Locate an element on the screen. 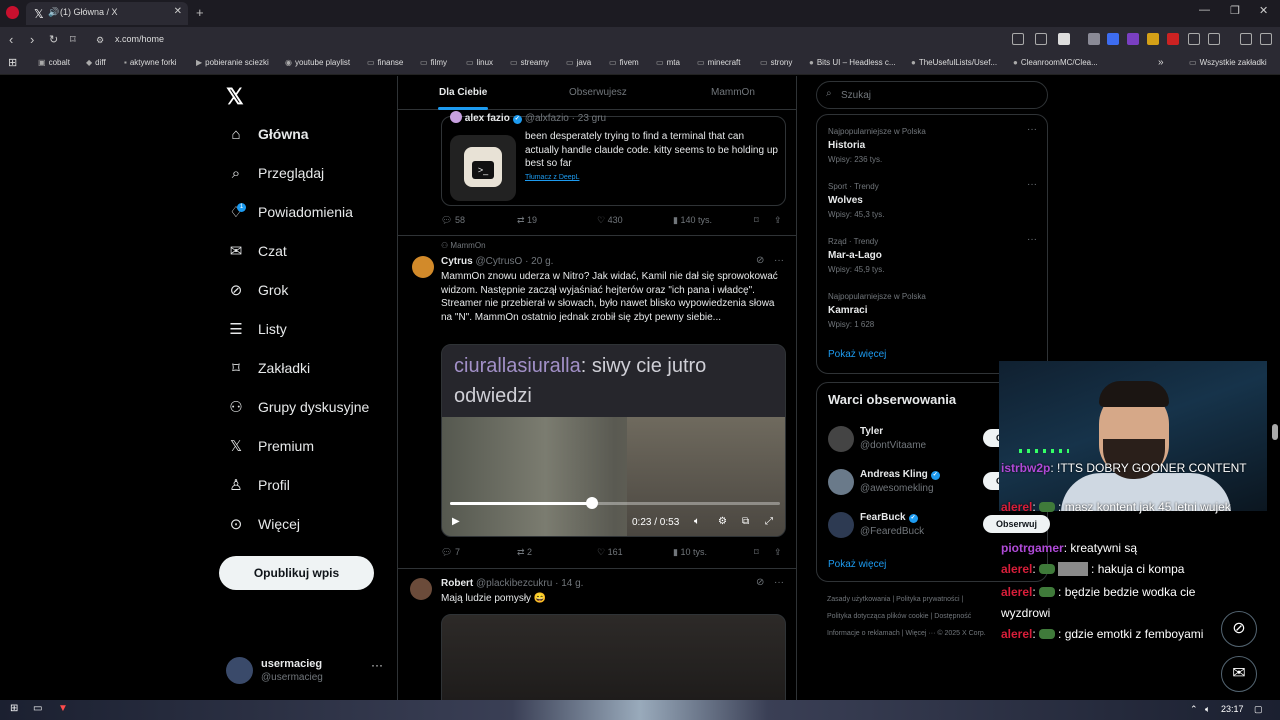 The image size is (1280, 720). browser-taskbar-icon: ▼ is located at coordinates (63, 708).